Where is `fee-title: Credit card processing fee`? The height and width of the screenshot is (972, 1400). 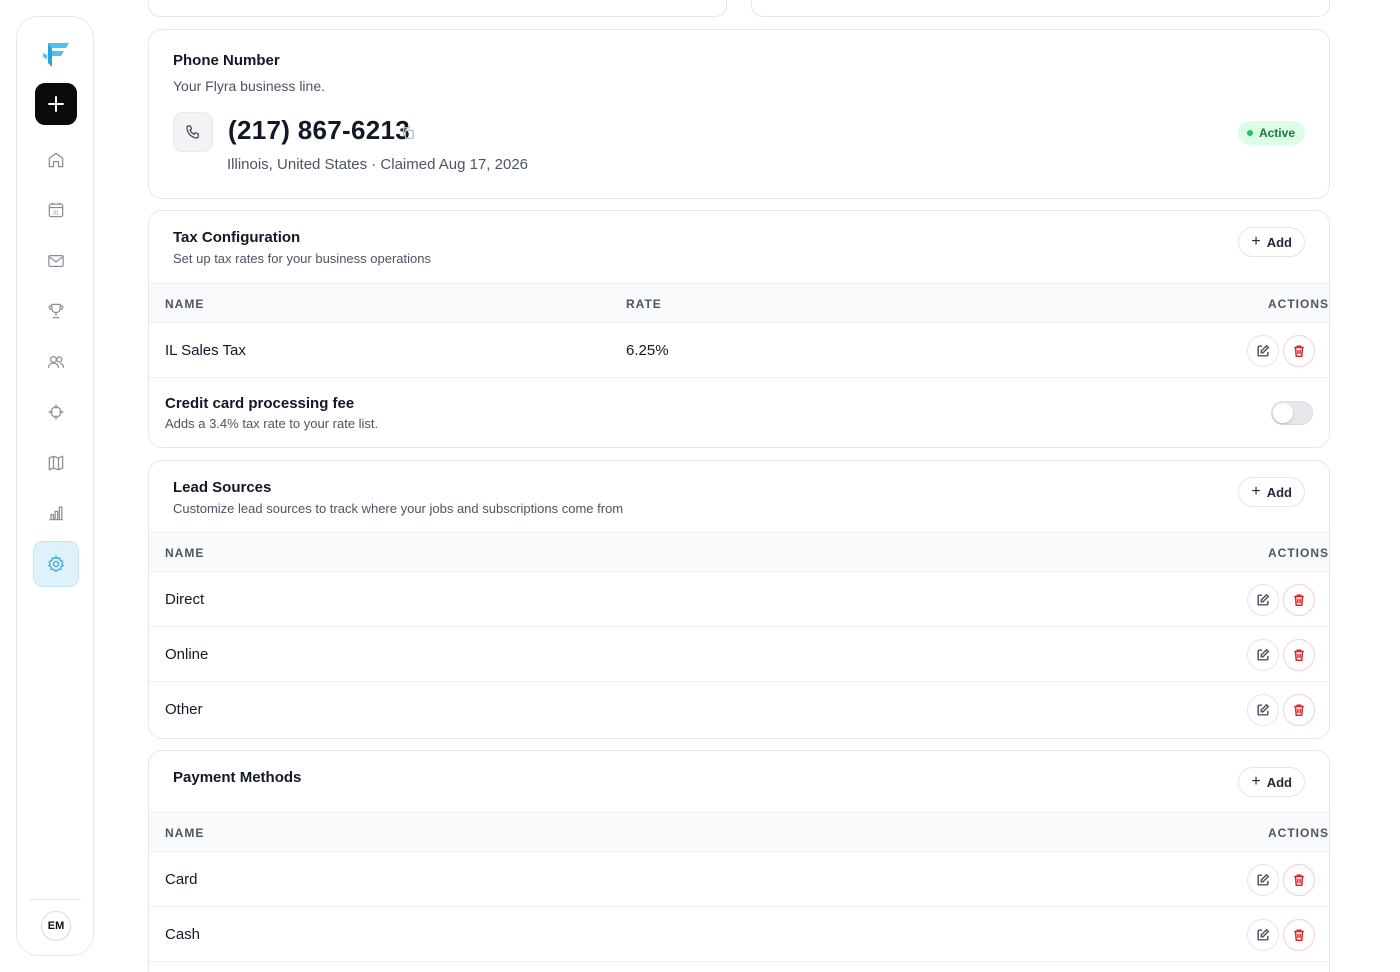 fee-title: Credit card processing fee is located at coordinates (260, 403).